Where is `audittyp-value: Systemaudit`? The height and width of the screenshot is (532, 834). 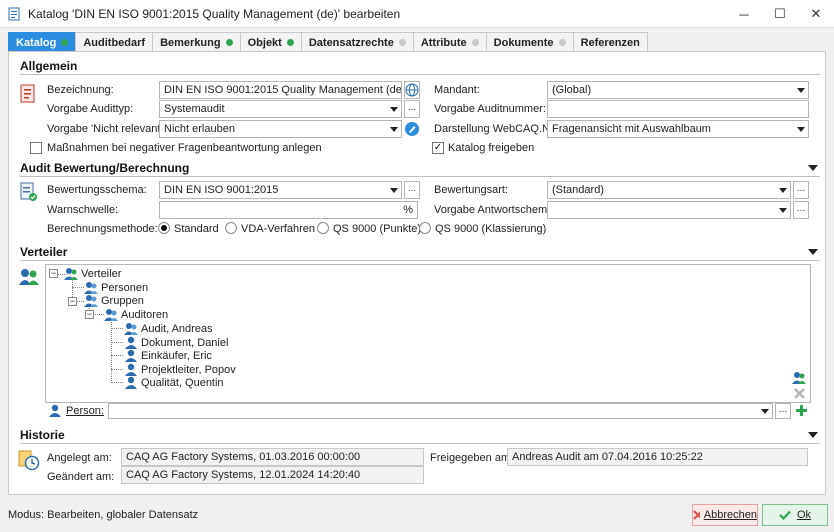 audittyp-value: Systemaudit is located at coordinates (194, 109).